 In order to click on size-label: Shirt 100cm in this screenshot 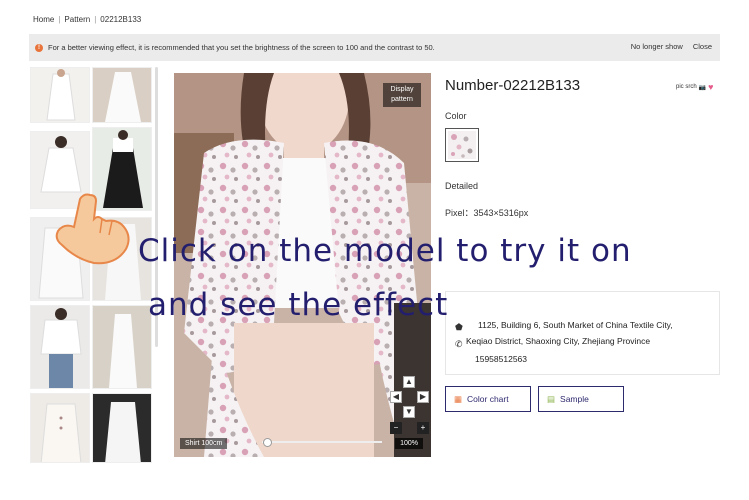, I will do `click(204, 443)`.